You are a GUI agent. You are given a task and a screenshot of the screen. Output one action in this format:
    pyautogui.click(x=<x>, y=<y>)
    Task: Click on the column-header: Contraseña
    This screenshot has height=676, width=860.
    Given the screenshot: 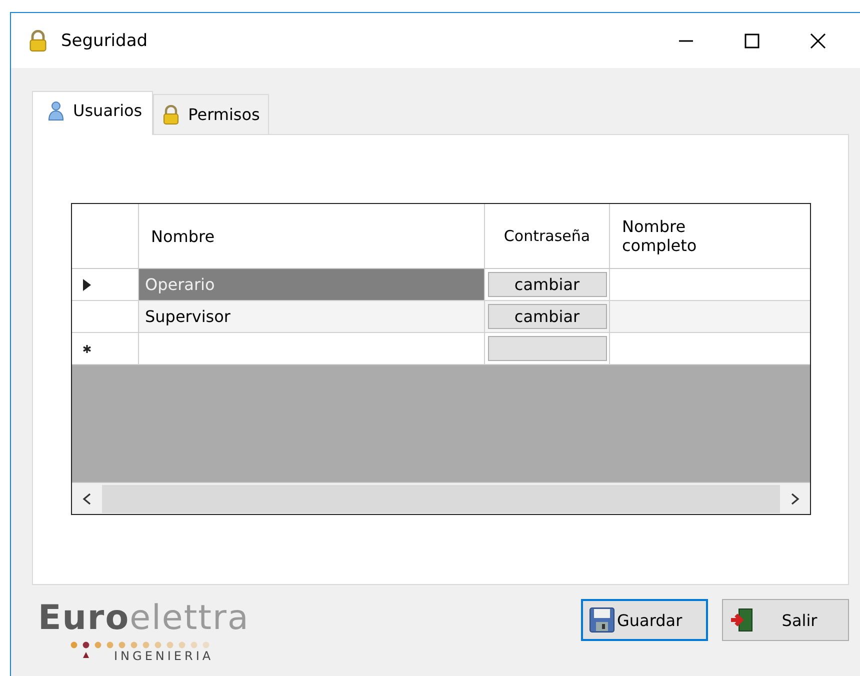 What is the action you would take?
    pyautogui.click(x=547, y=236)
    